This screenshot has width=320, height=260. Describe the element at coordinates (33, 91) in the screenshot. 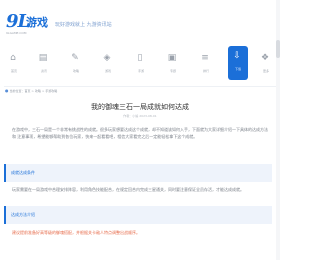

I see `breadcrumb-text: 当前位置：首页 > 攻略 > 手游攻略` at that location.